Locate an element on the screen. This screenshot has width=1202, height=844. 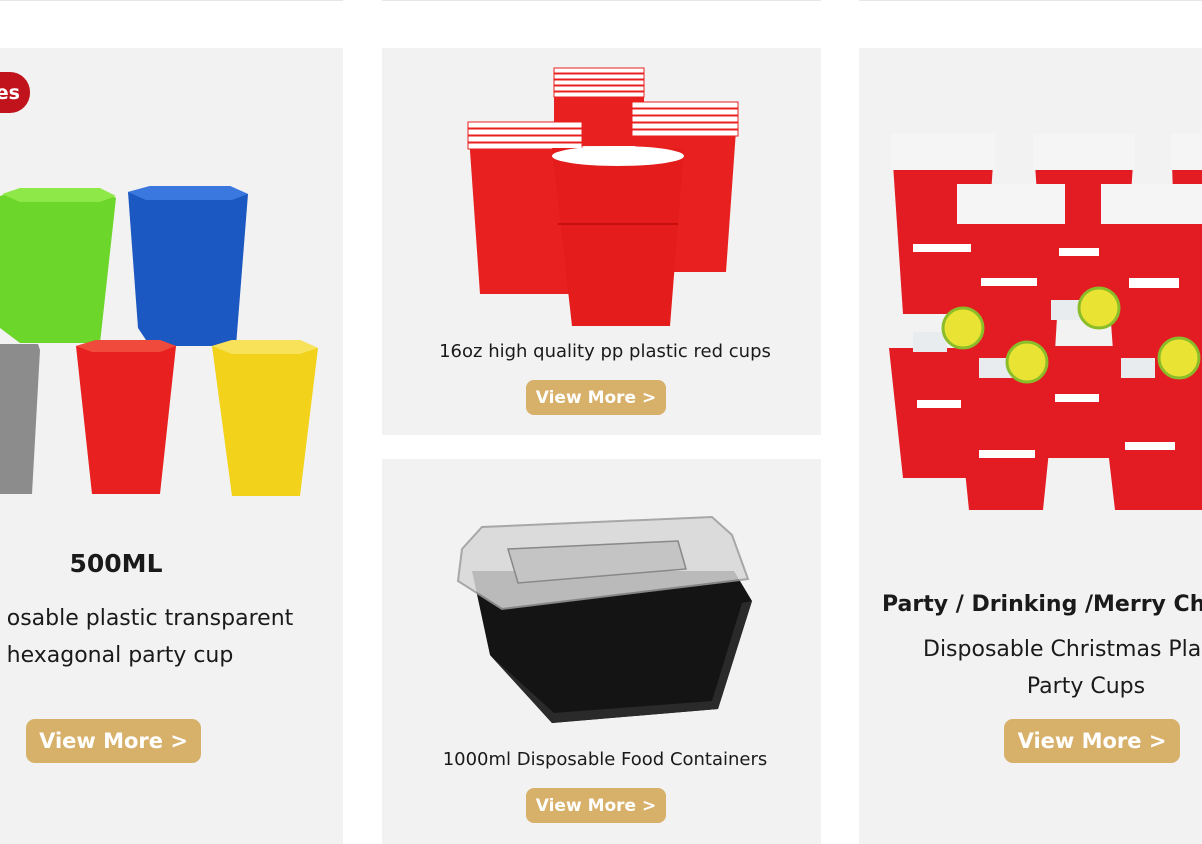
christmas-cups-image is located at coordinates (1045, 322).